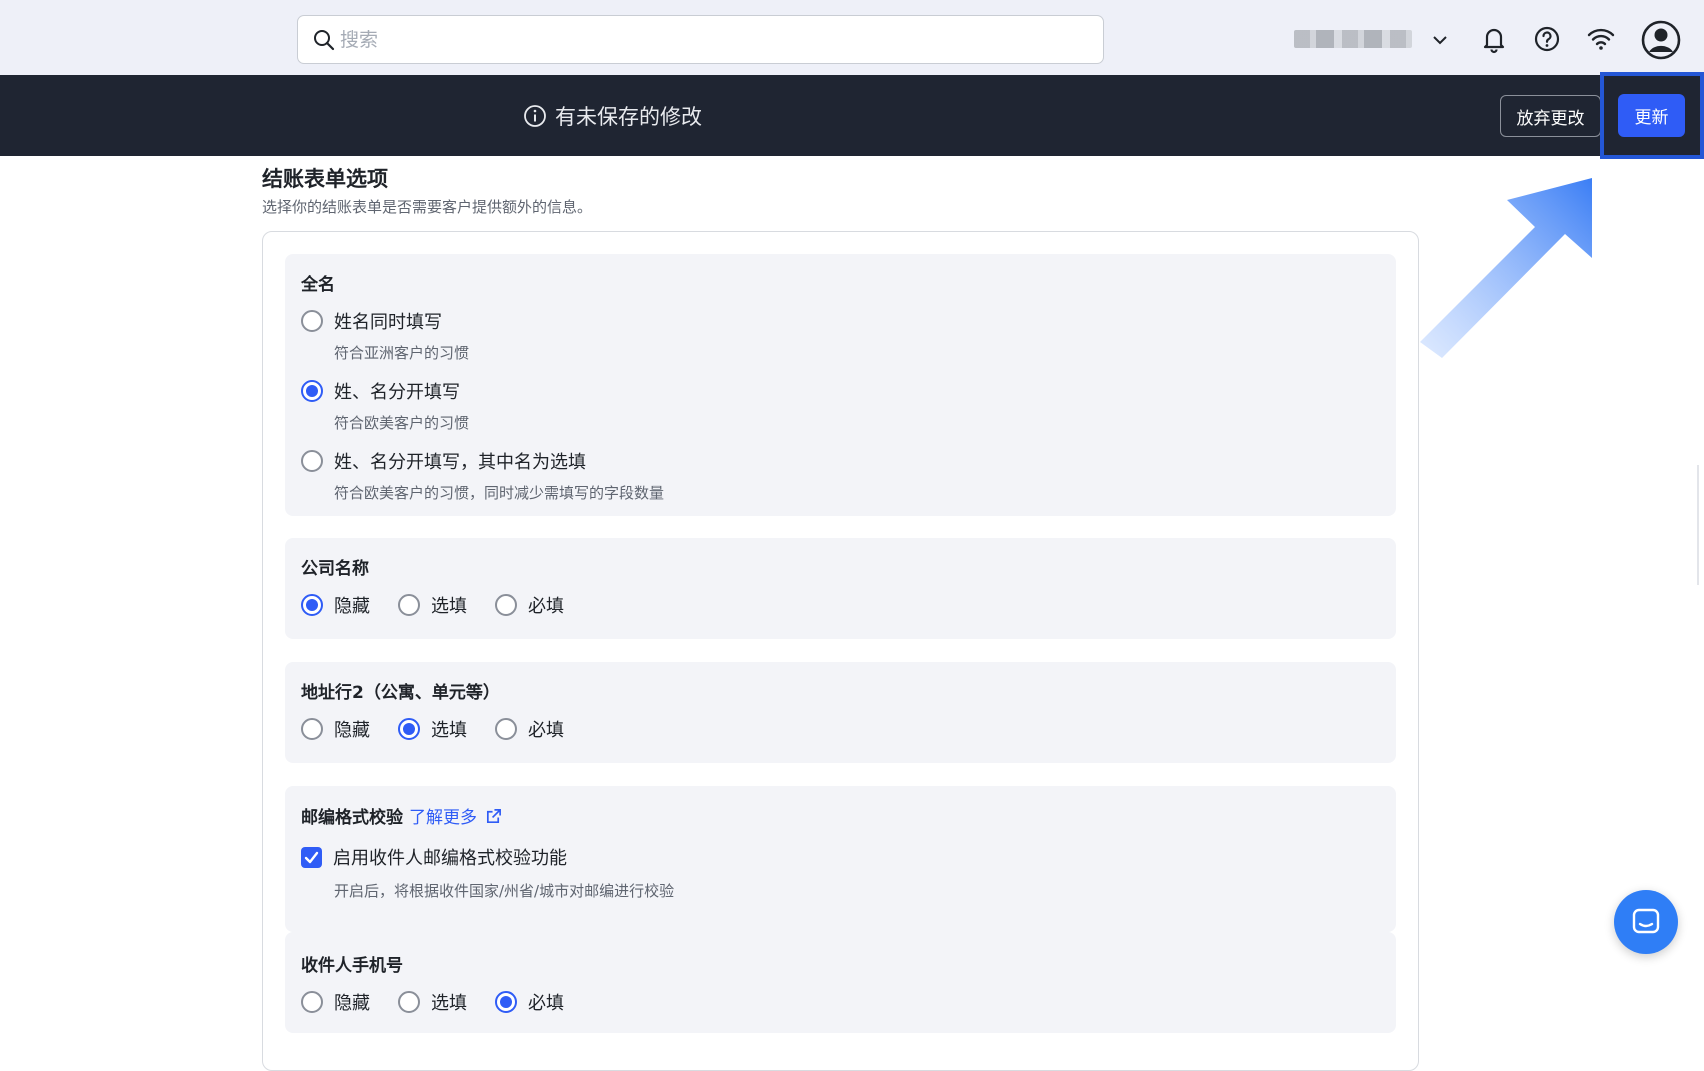  What do you see at coordinates (400, 693) in the screenshot?
I see `address-line2-title: 地址行2（公寓、单元等）` at bounding box center [400, 693].